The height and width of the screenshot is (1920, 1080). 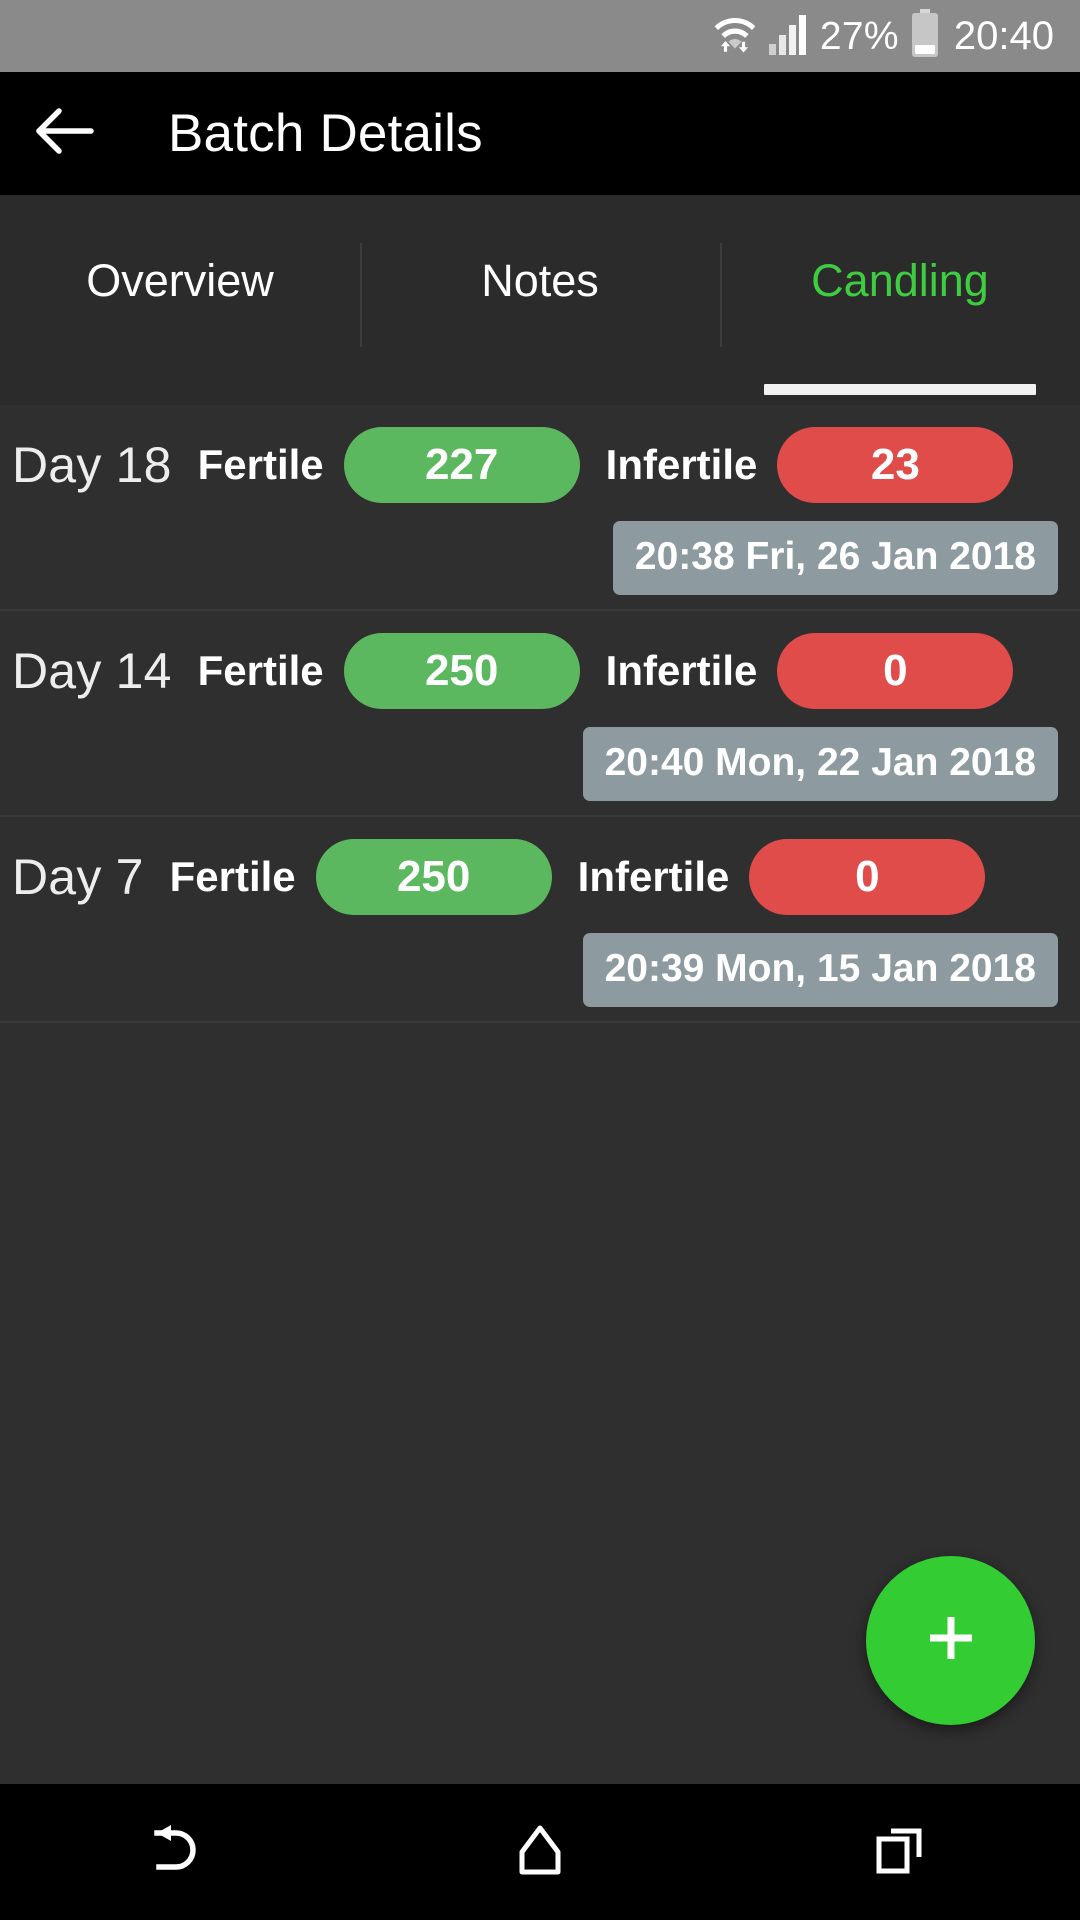 I want to click on system-back-icon, so click(x=180, y=1852).